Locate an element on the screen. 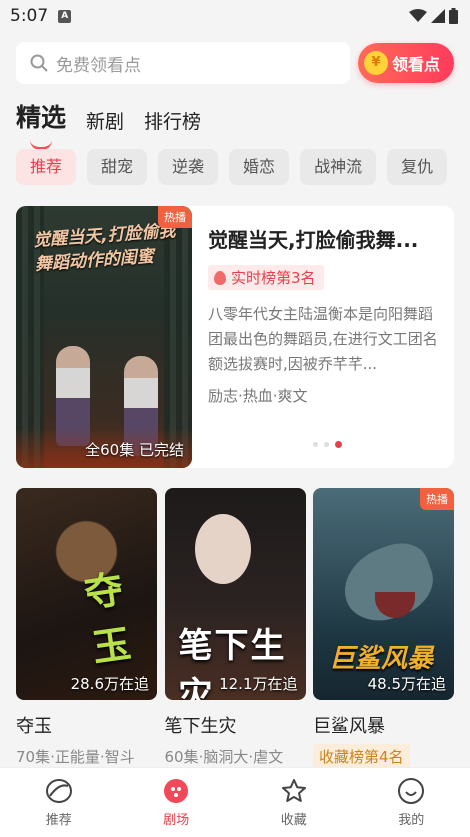 This screenshot has height=837, width=470. carousel-dot-active is located at coordinates (338, 444).